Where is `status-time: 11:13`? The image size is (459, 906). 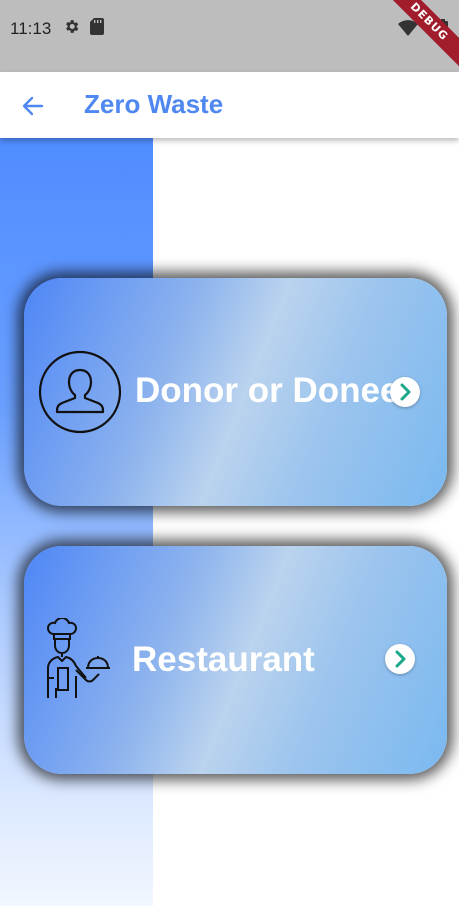 status-time: 11:13 is located at coordinates (31, 28).